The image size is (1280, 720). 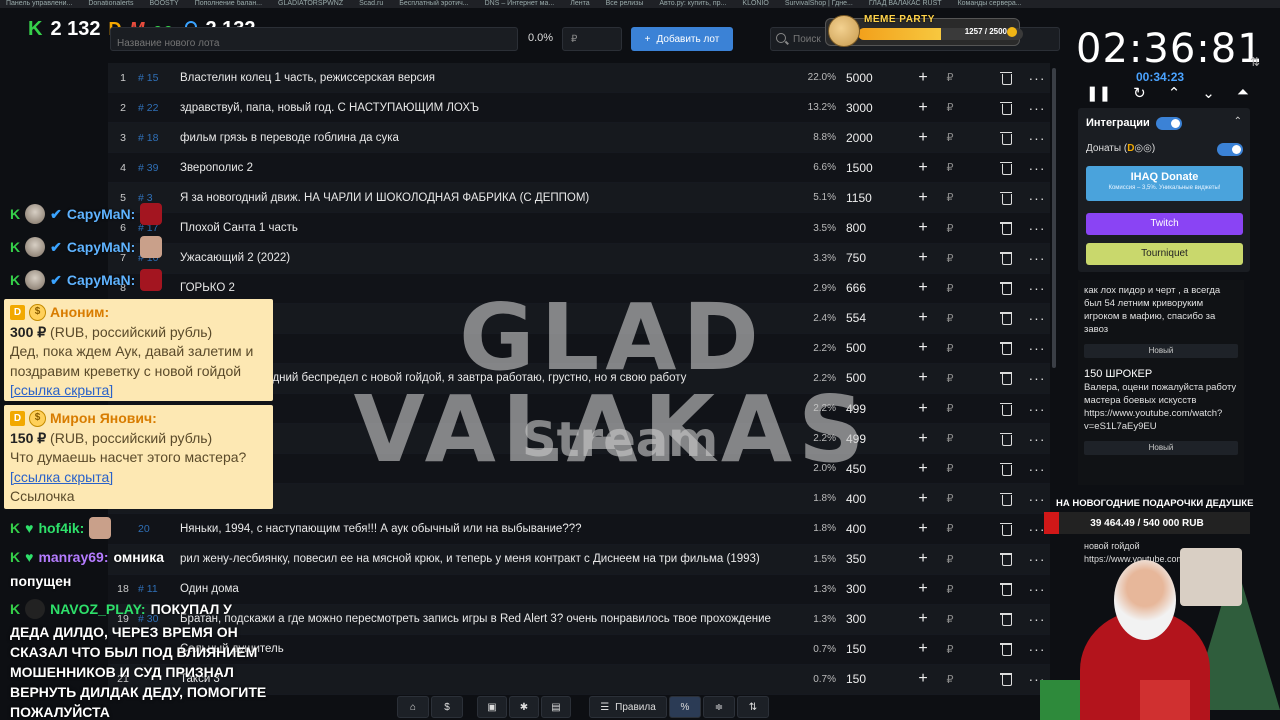 What do you see at coordinates (1164, 254) in the screenshot?
I see `tourniquet-button: Tourniquet` at bounding box center [1164, 254].